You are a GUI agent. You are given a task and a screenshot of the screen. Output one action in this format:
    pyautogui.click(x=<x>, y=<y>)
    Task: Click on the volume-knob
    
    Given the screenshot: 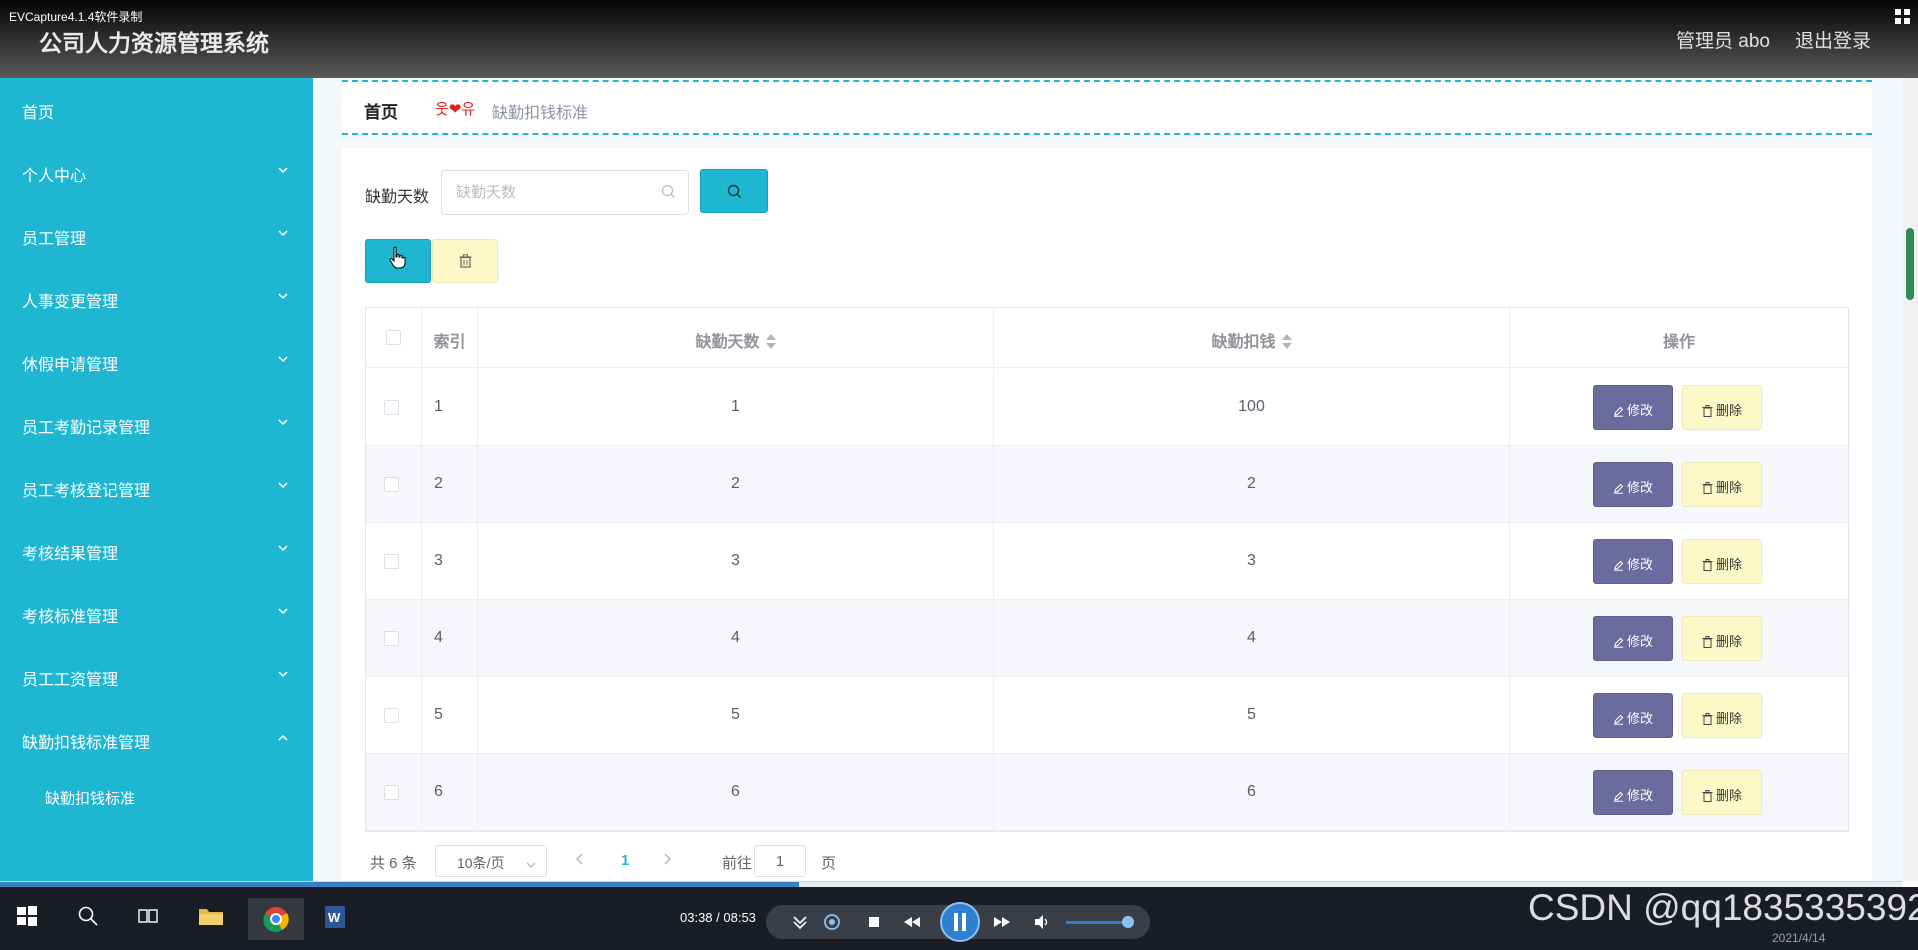 What is the action you would take?
    pyautogui.click(x=1128, y=922)
    